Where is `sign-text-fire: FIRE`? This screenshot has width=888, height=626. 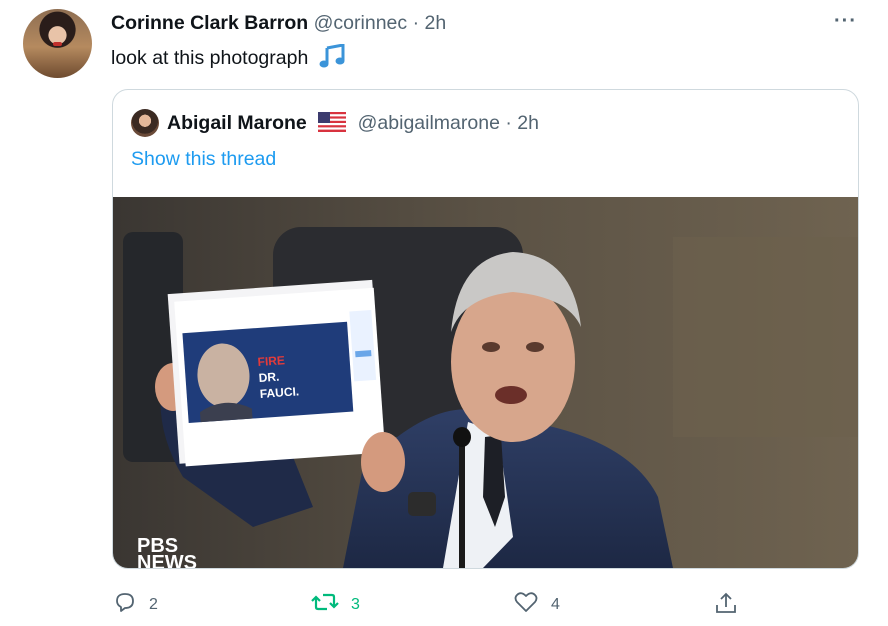
sign-text-fire: FIRE is located at coordinates (271, 361).